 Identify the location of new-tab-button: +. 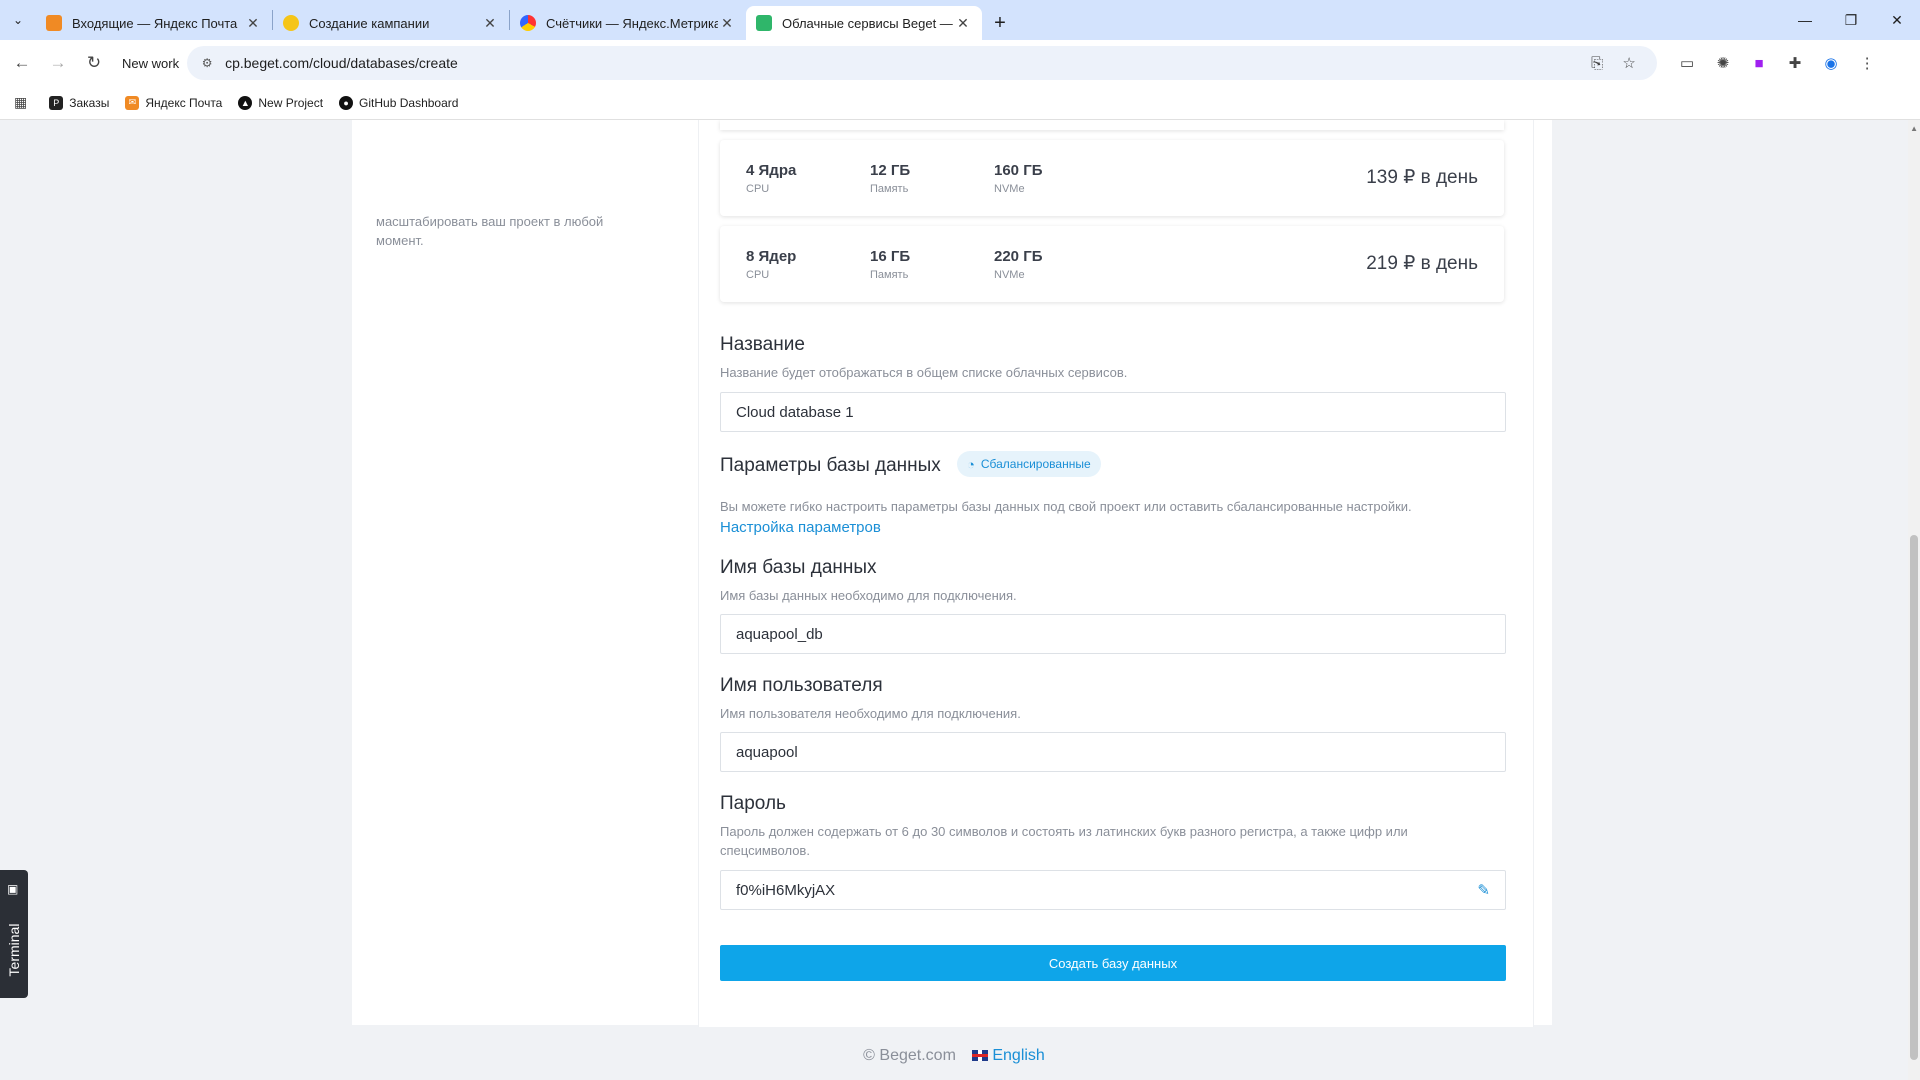
(1000, 23).